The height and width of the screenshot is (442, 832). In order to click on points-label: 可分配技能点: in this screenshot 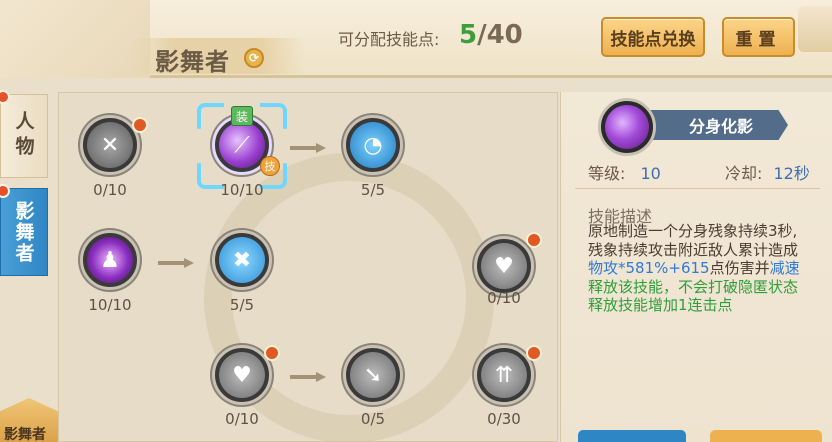, I will do `click(389, 39)`.